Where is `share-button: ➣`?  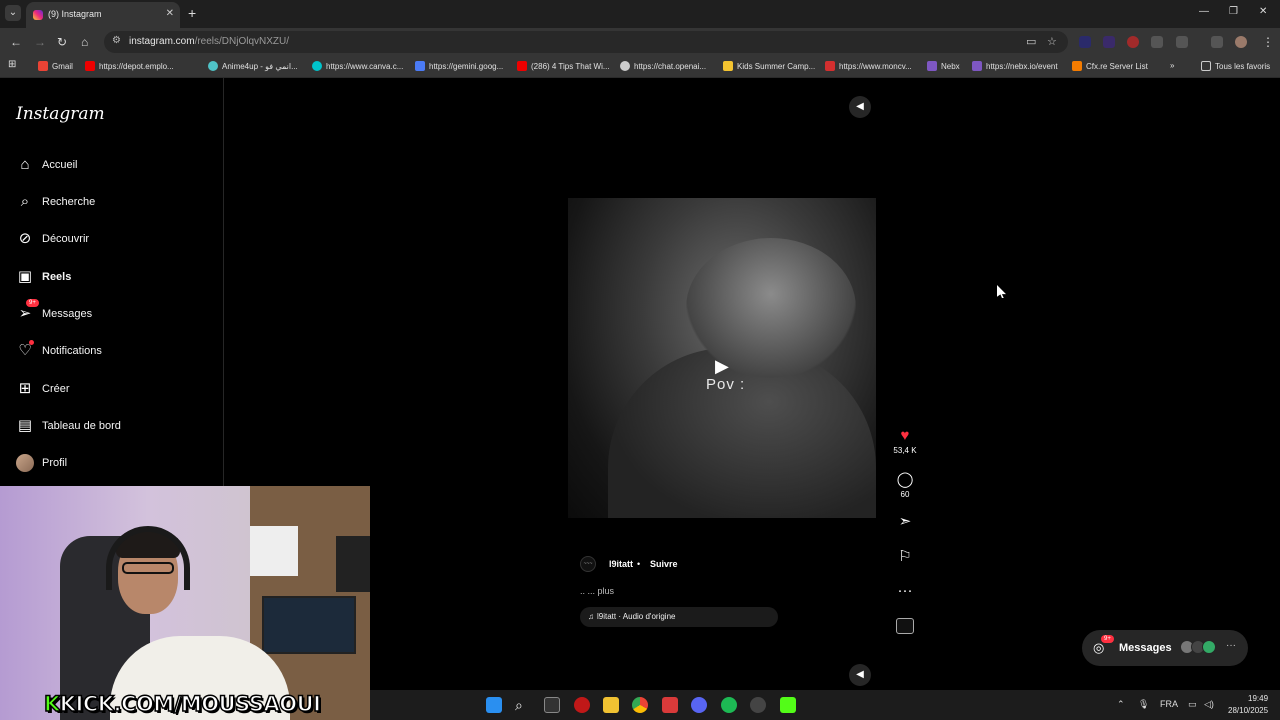
share-button: ➣ is located at coordinates (905, 522).